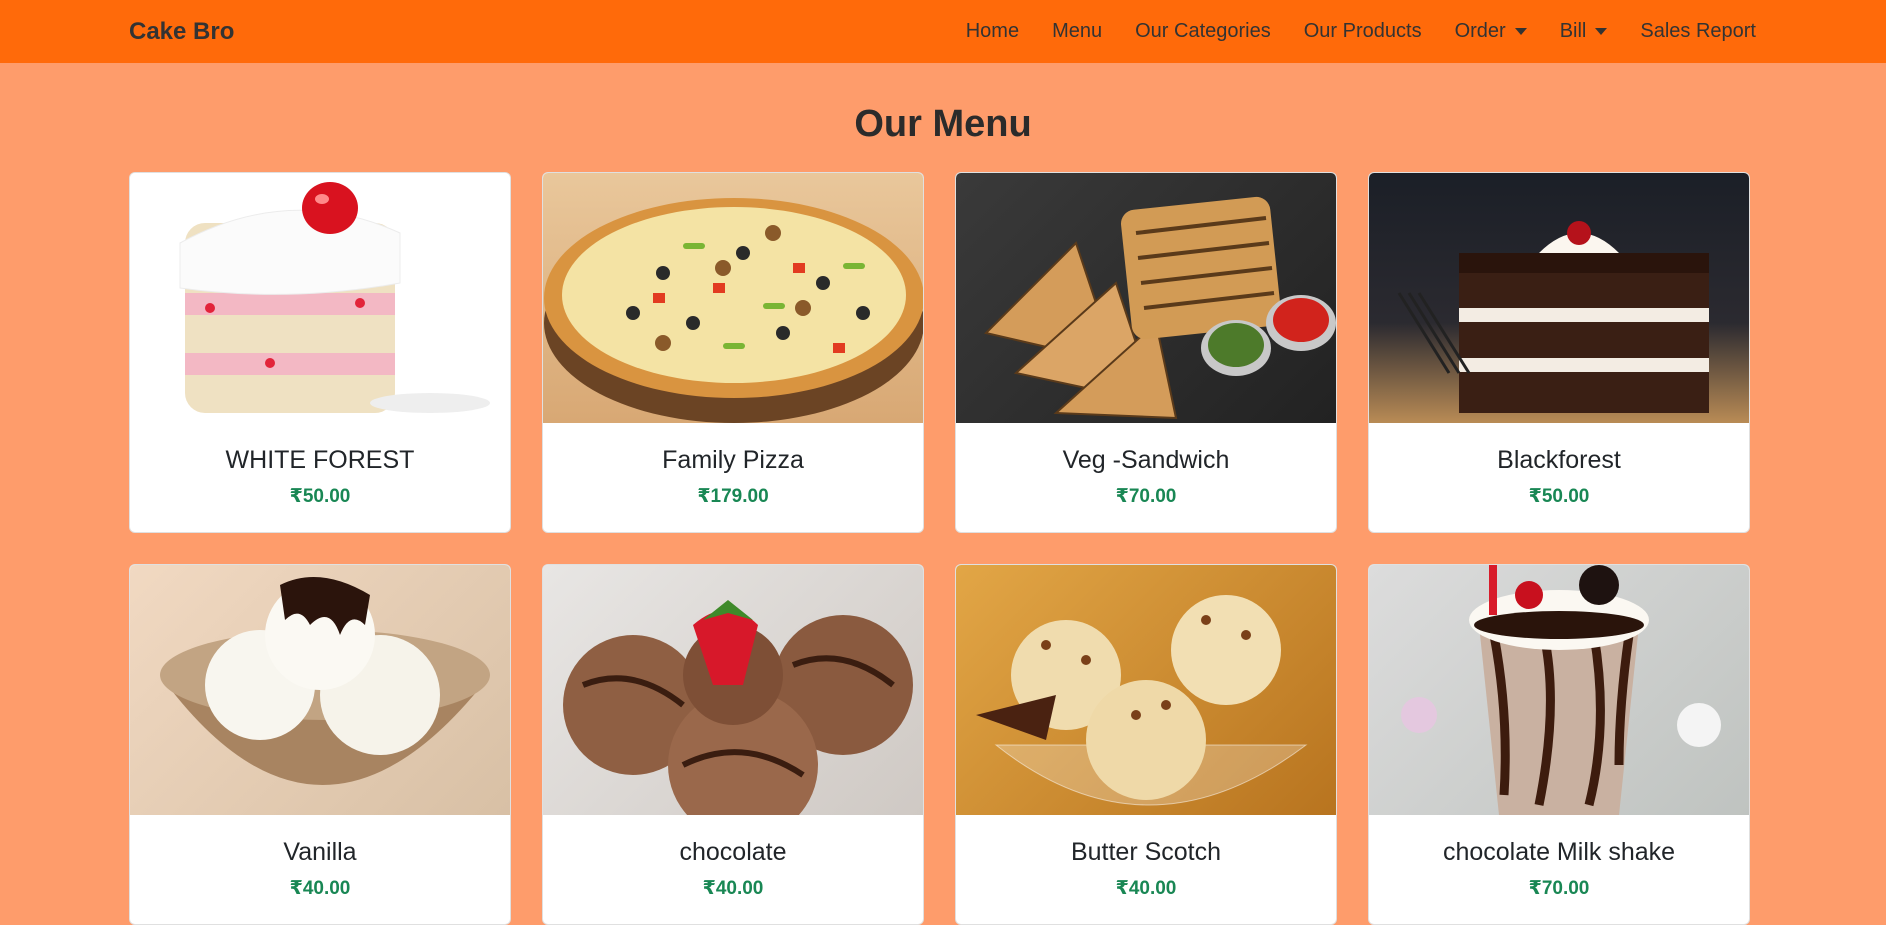 The width and height of the screenshot is (1886, 925). I want to click on product-name: Family Pizza, so click(733, 460).